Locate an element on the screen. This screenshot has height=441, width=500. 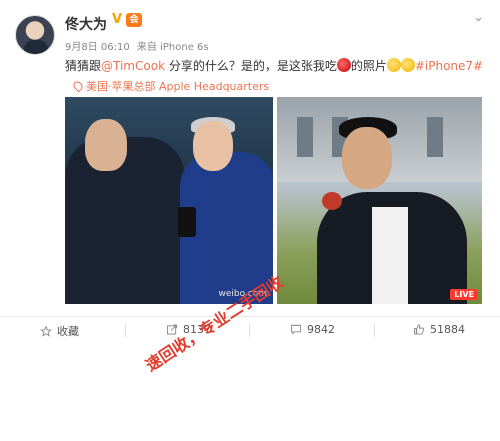
like-count: 51884 is located at coordinates (447, 329).